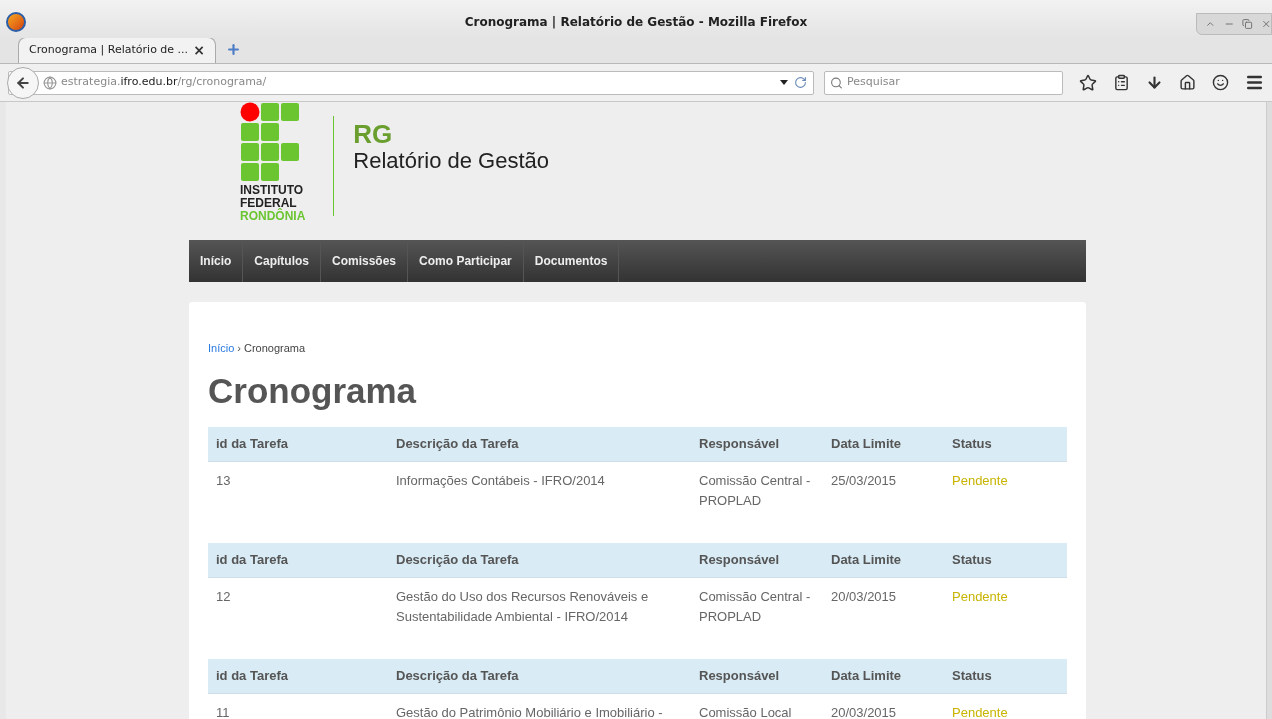 The height and width of the screenshot is (719, 1272). Describe the element at coordinates (373, 134) in the screenshot. I see `site-acronym: RG` at that location.